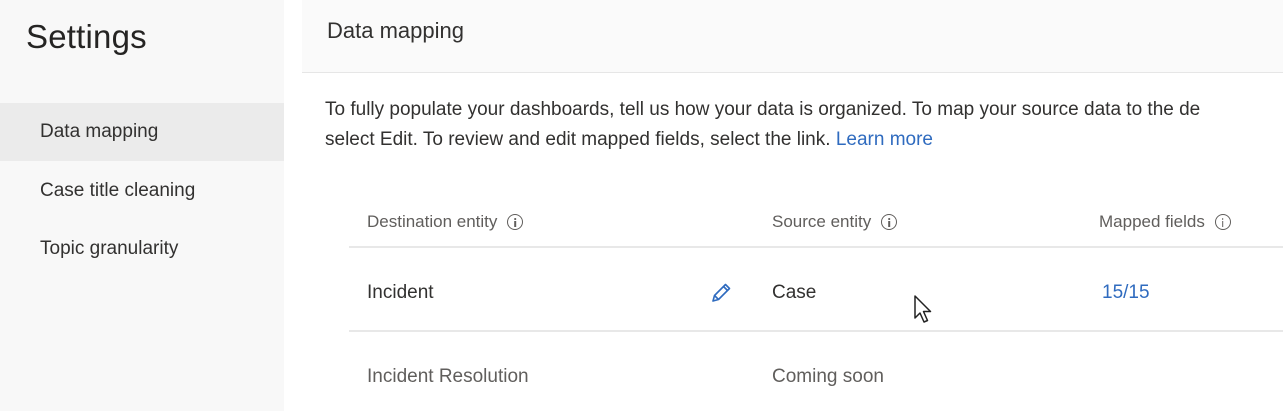  Describe the element at coordinates (142, 132) in the screenshot. I see `sidebar-item-data-mapping: Data mapping` at that location.